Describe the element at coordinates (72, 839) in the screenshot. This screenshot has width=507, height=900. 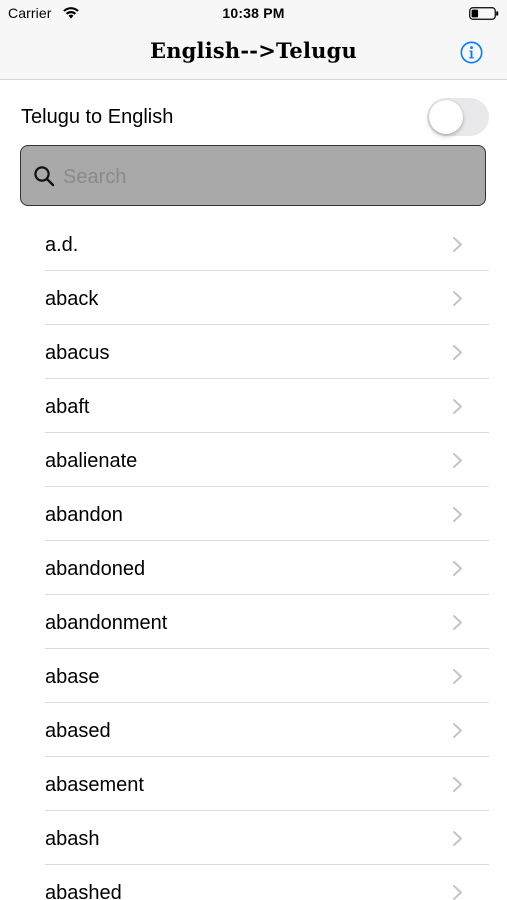
I see `word-label: abash` at that location.